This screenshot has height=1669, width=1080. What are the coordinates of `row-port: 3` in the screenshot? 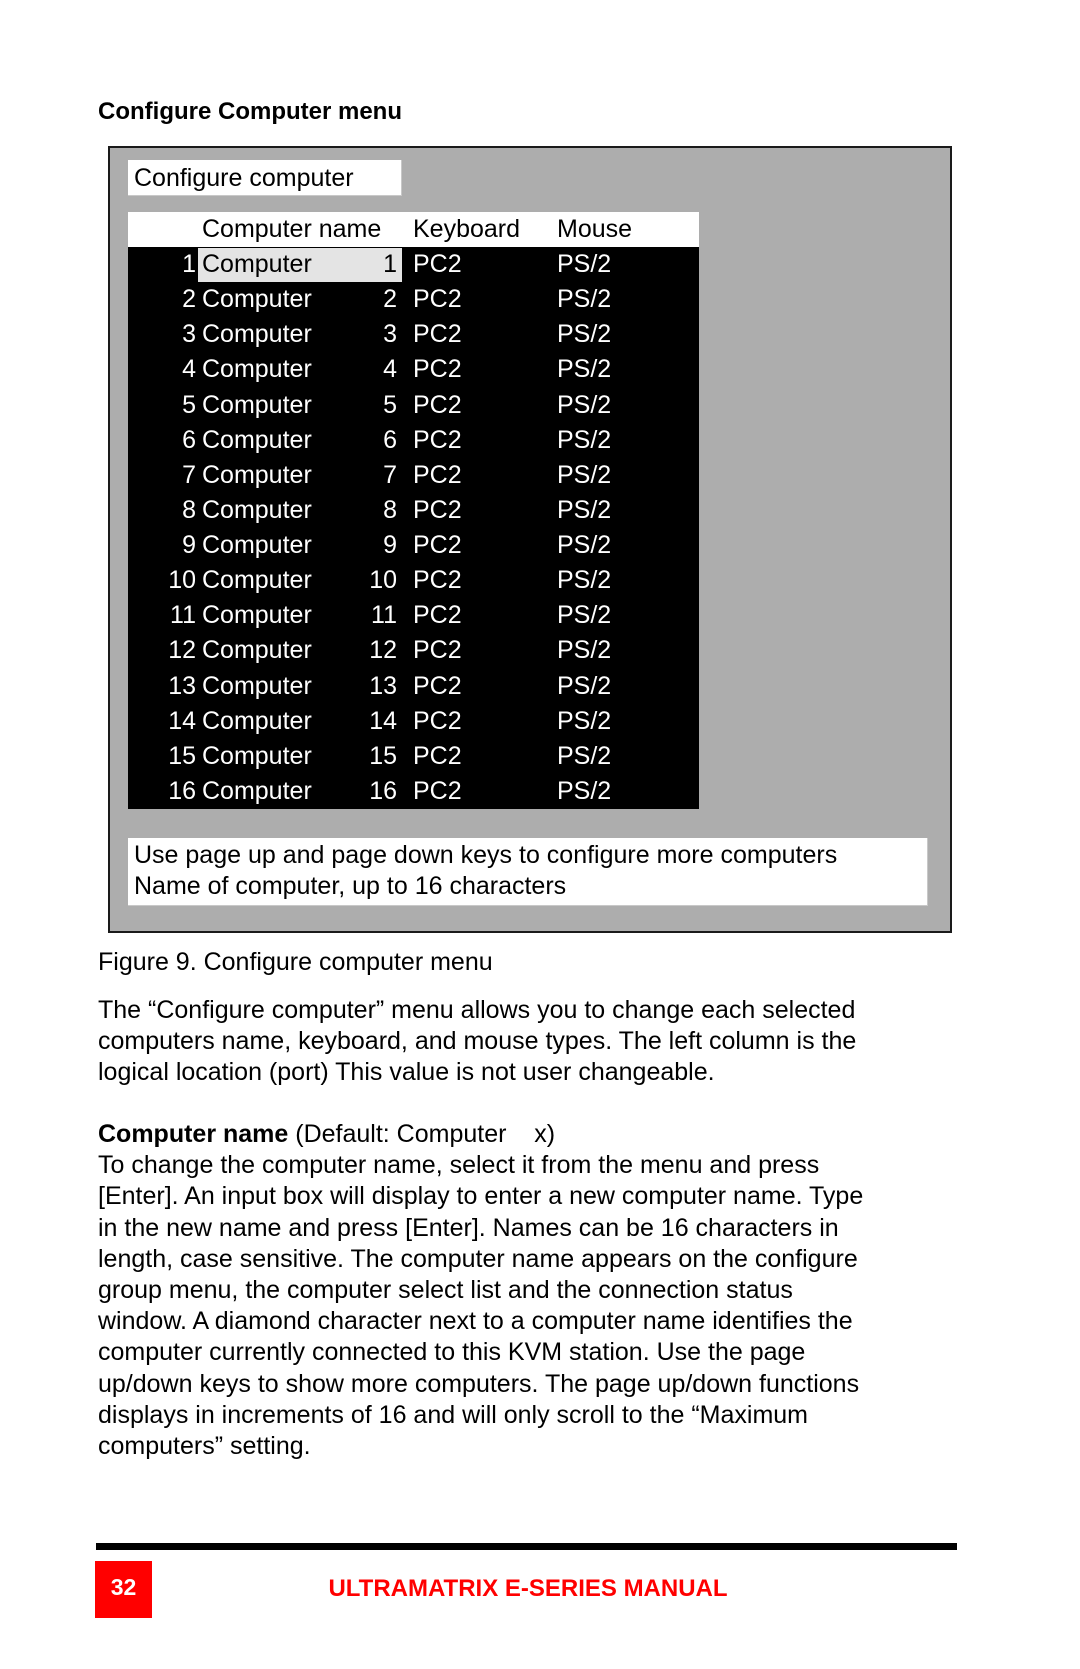 It's located at (189, 334).